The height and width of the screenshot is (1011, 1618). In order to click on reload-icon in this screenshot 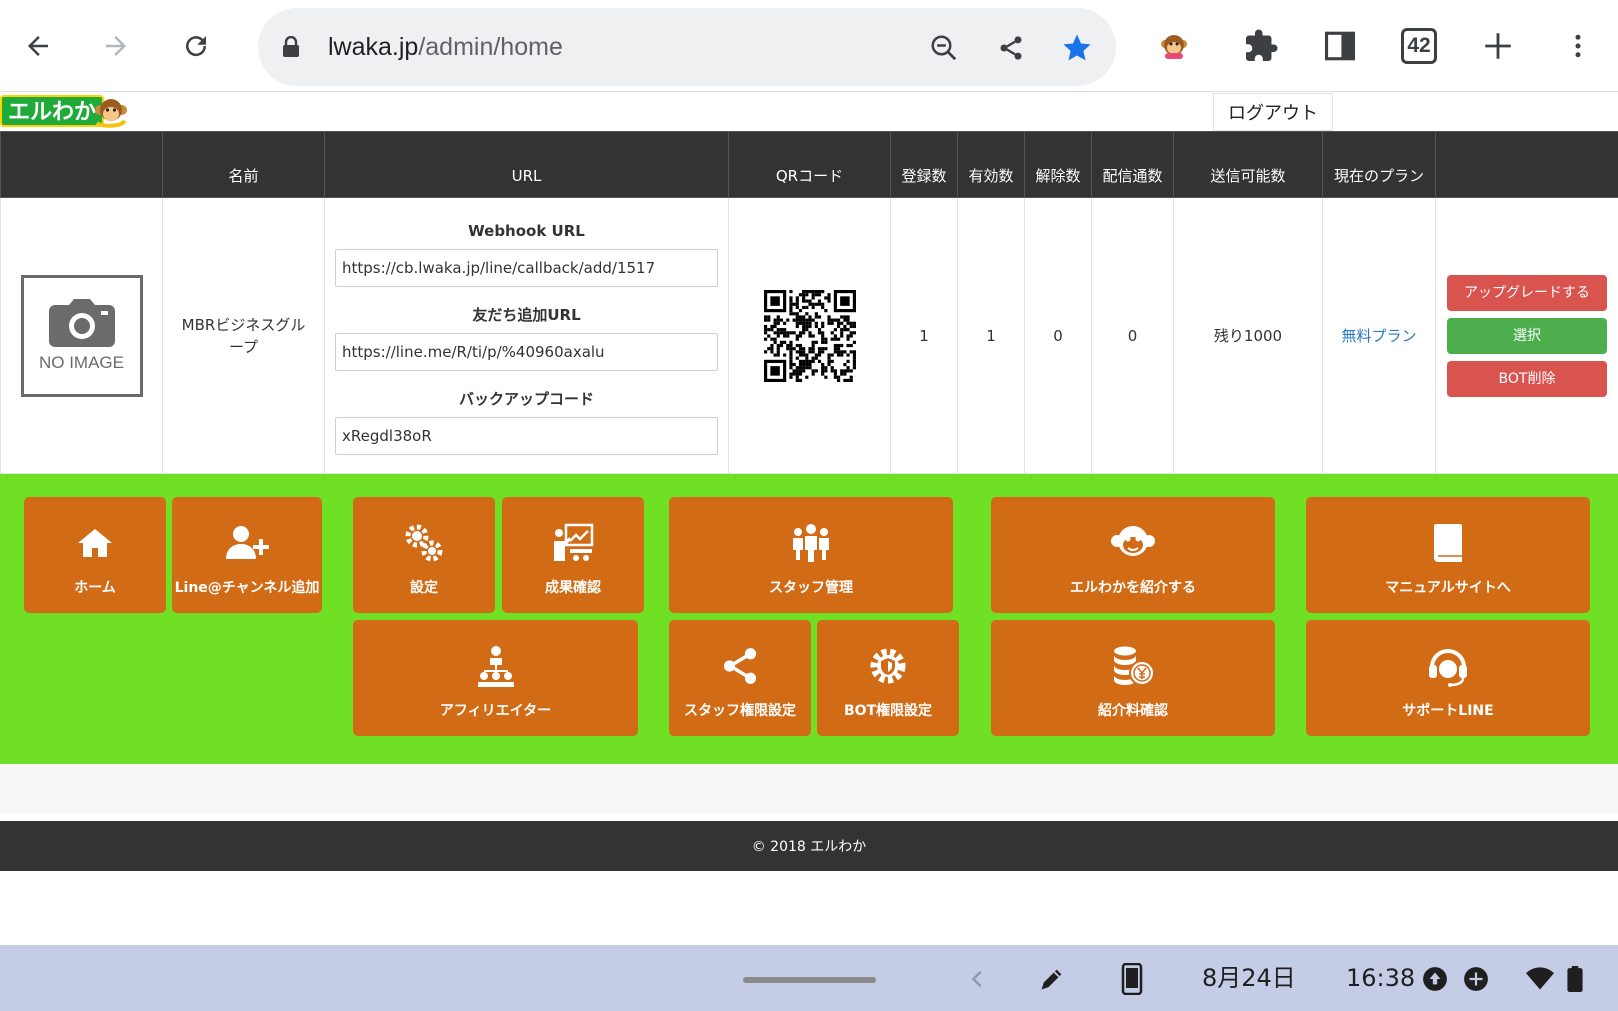, I will do `click(196, 46)`.